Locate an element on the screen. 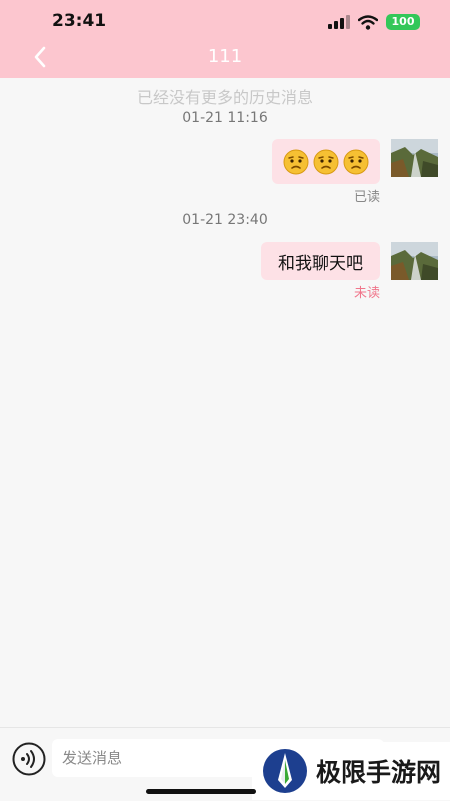  message-text: 和我聊天吧 is located at coordinates (320, 263).